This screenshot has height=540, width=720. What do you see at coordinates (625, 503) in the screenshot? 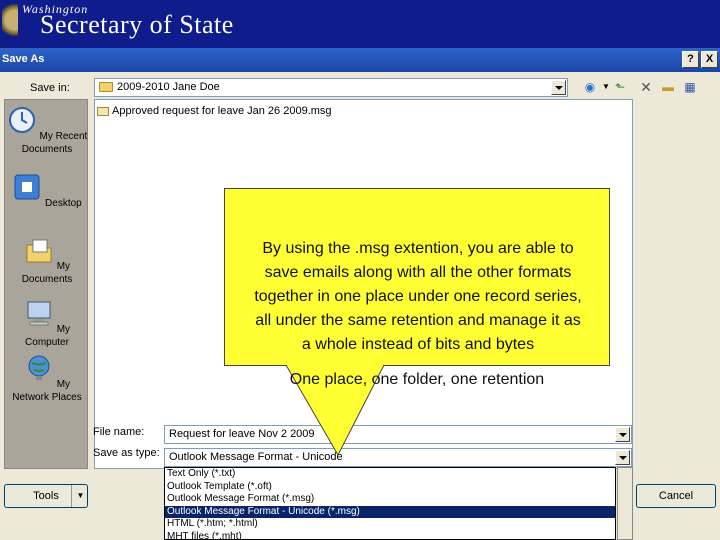
I see `options-scrollbar` at bounding box center [625, 503].